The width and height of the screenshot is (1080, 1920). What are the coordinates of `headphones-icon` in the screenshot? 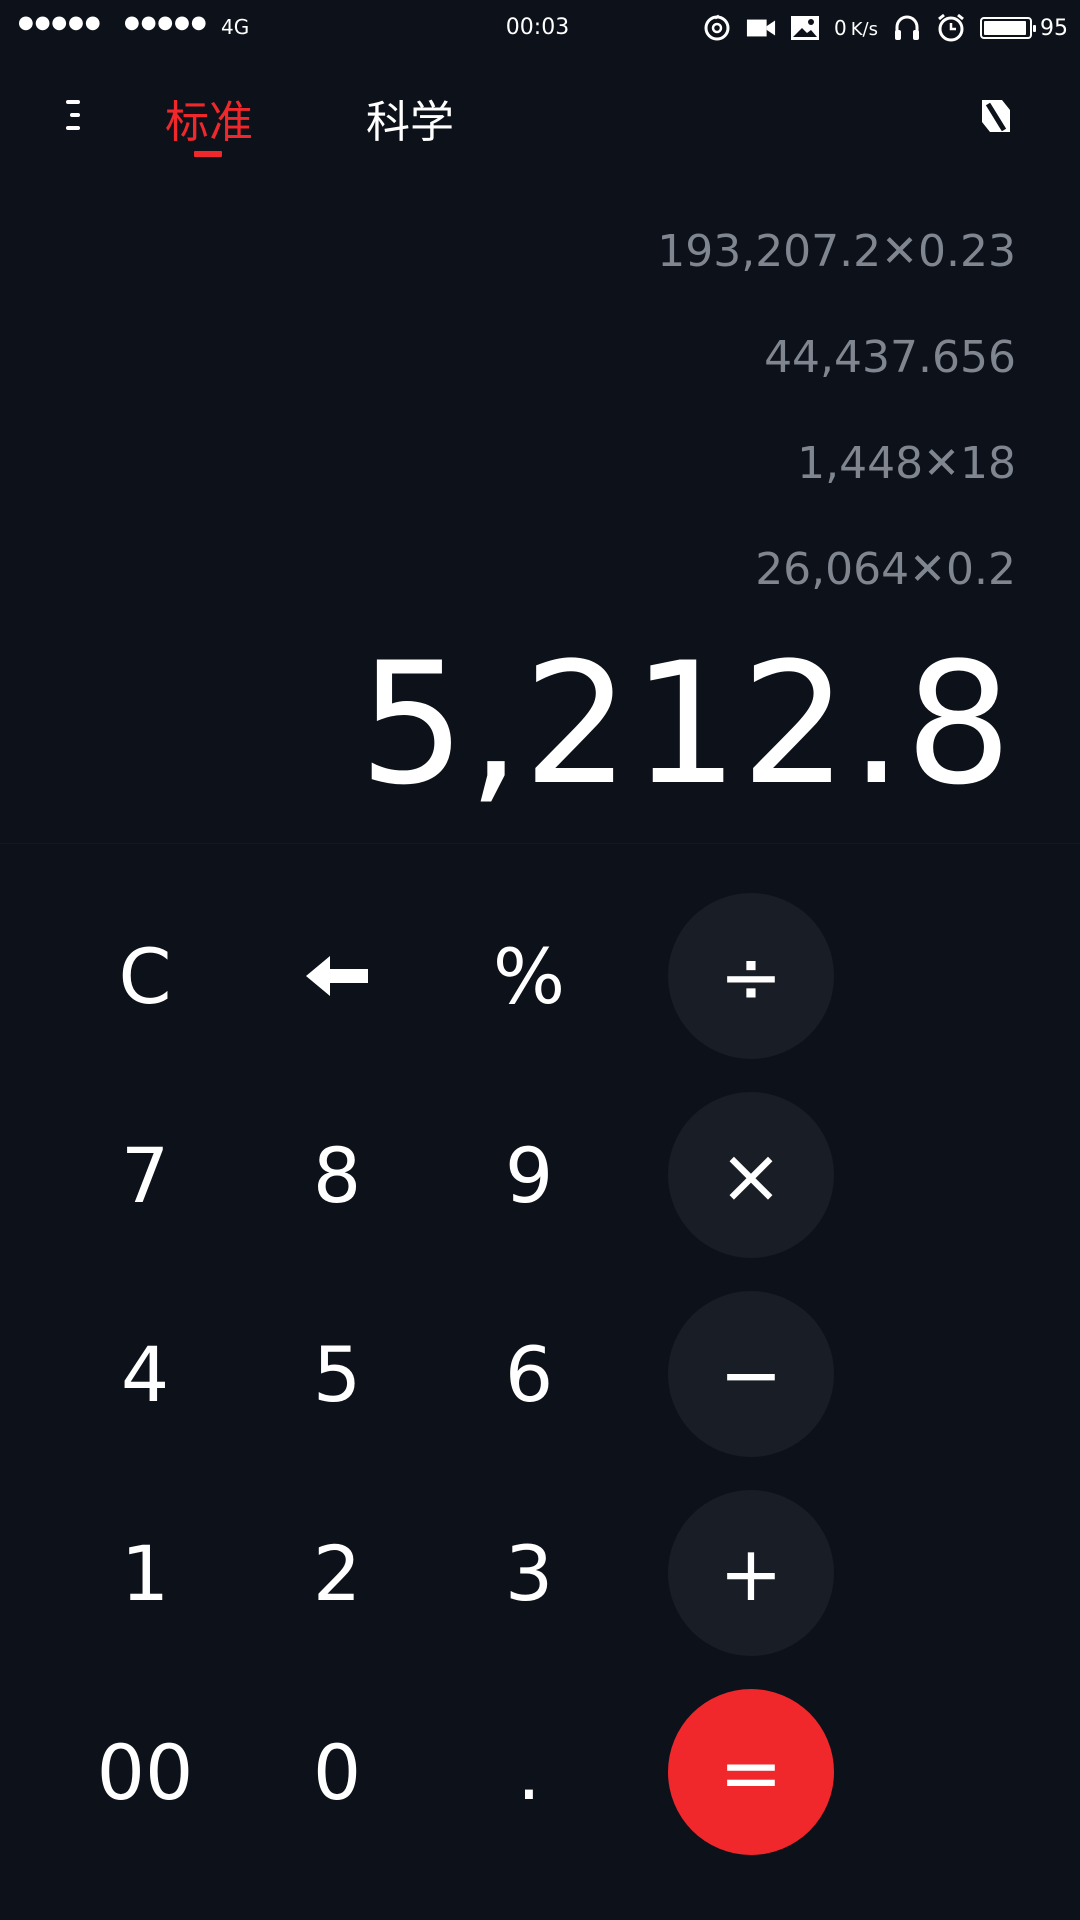 It's located at (907, 28).